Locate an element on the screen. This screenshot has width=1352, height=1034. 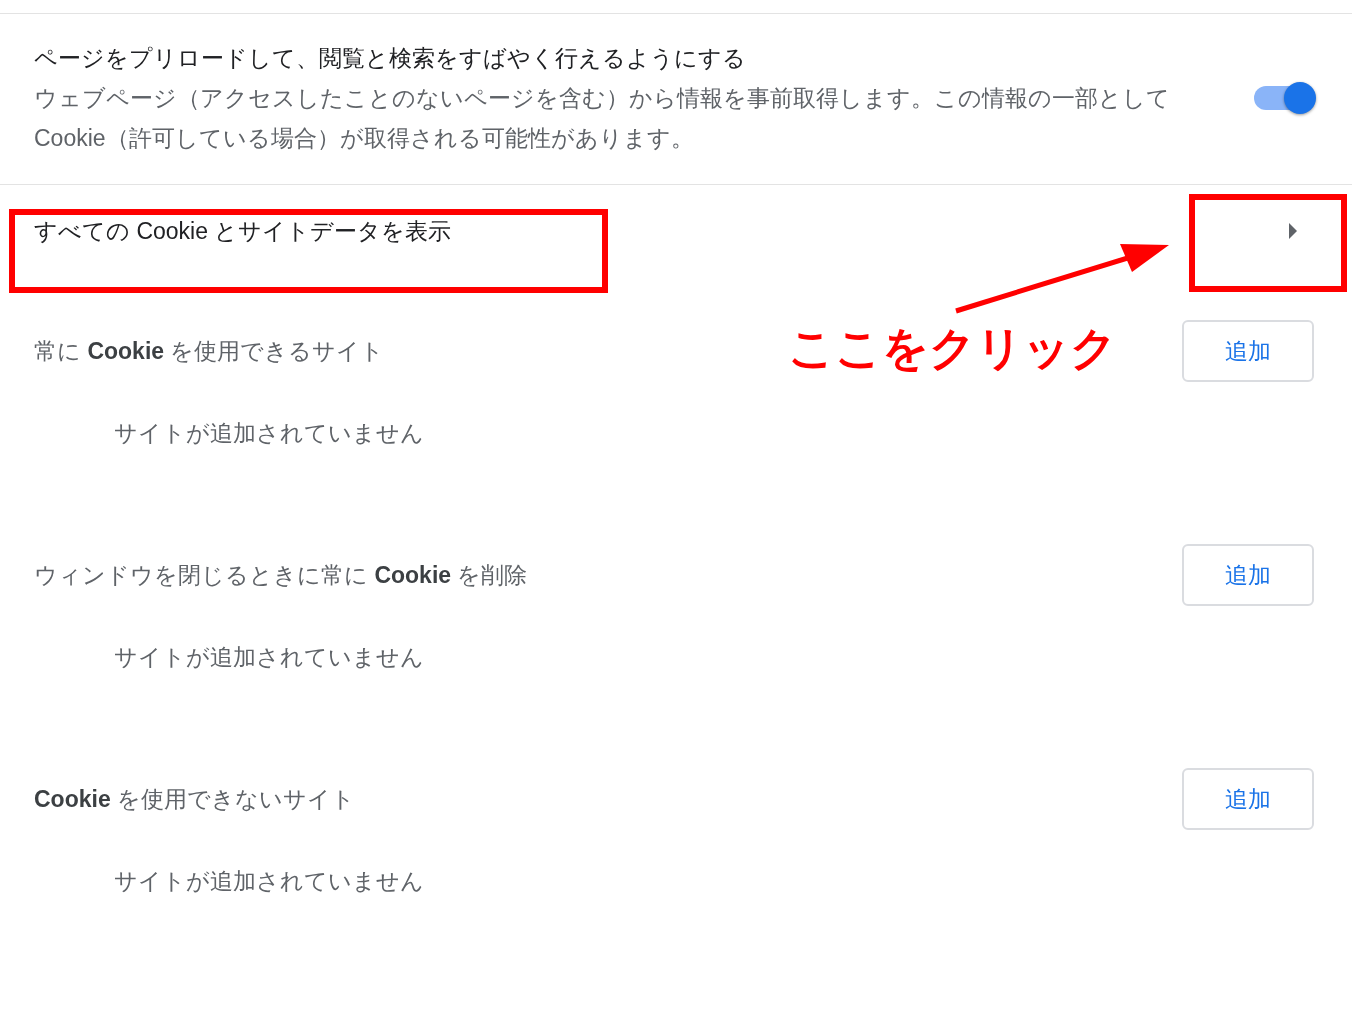
link-label: すべての Cookie とサイトデータを表示 is located at coordinates (243, 231).